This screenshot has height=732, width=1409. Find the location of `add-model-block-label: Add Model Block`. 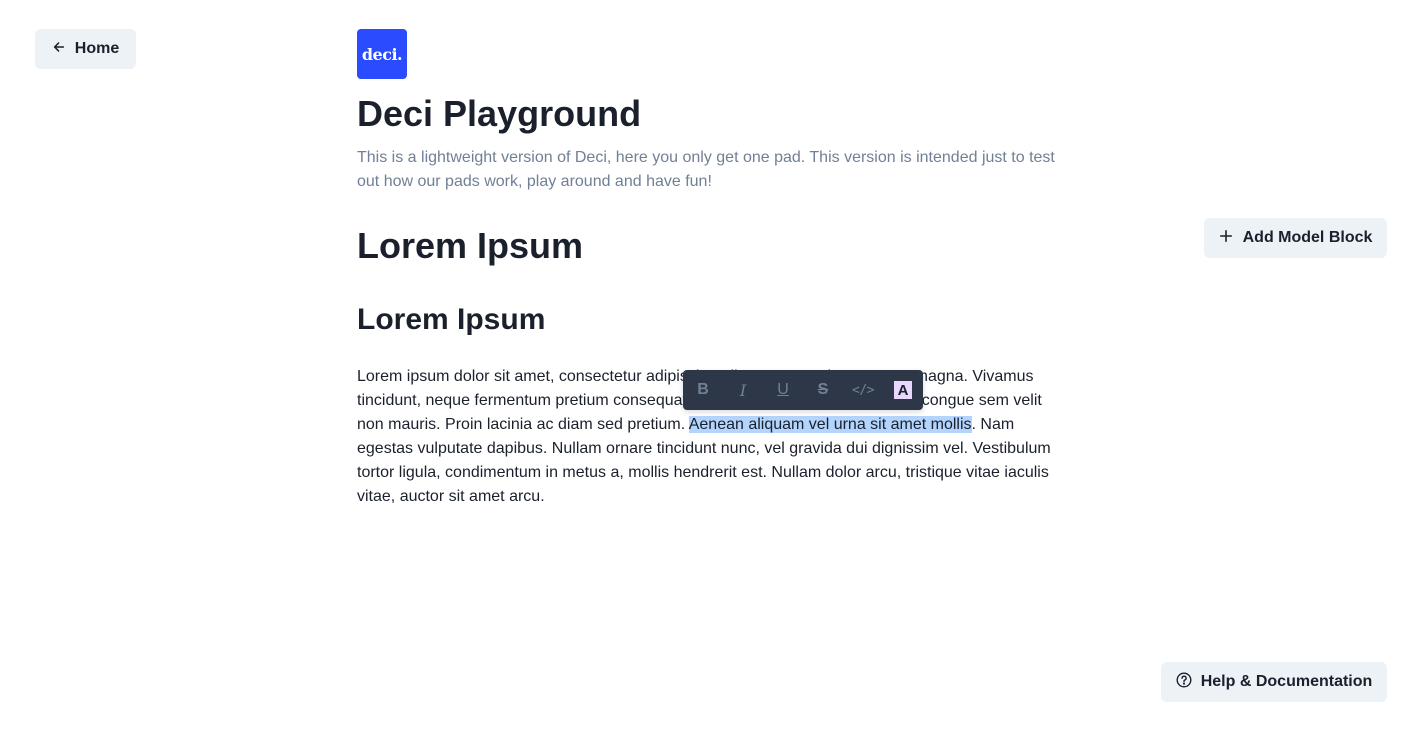

add-model-block-label: Add Model Block is located at coordinates (1307, 237).